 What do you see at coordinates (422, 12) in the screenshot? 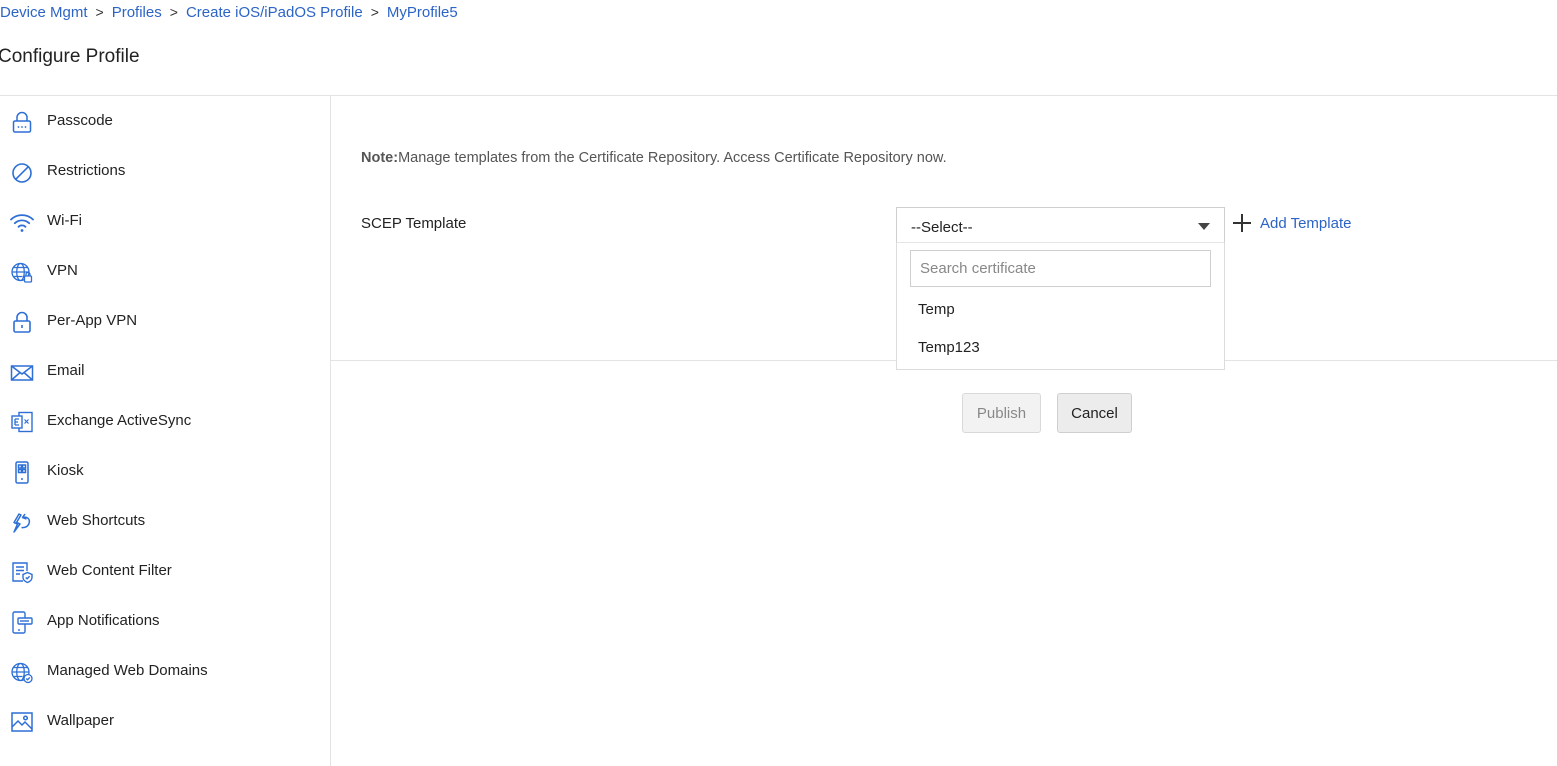
I see `breadcrumb-current-profile: MyProfile5` at bounding box center [422, 12].